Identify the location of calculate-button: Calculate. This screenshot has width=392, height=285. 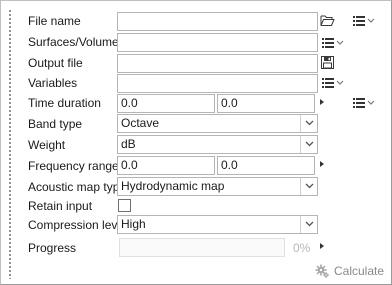
(349, 271).